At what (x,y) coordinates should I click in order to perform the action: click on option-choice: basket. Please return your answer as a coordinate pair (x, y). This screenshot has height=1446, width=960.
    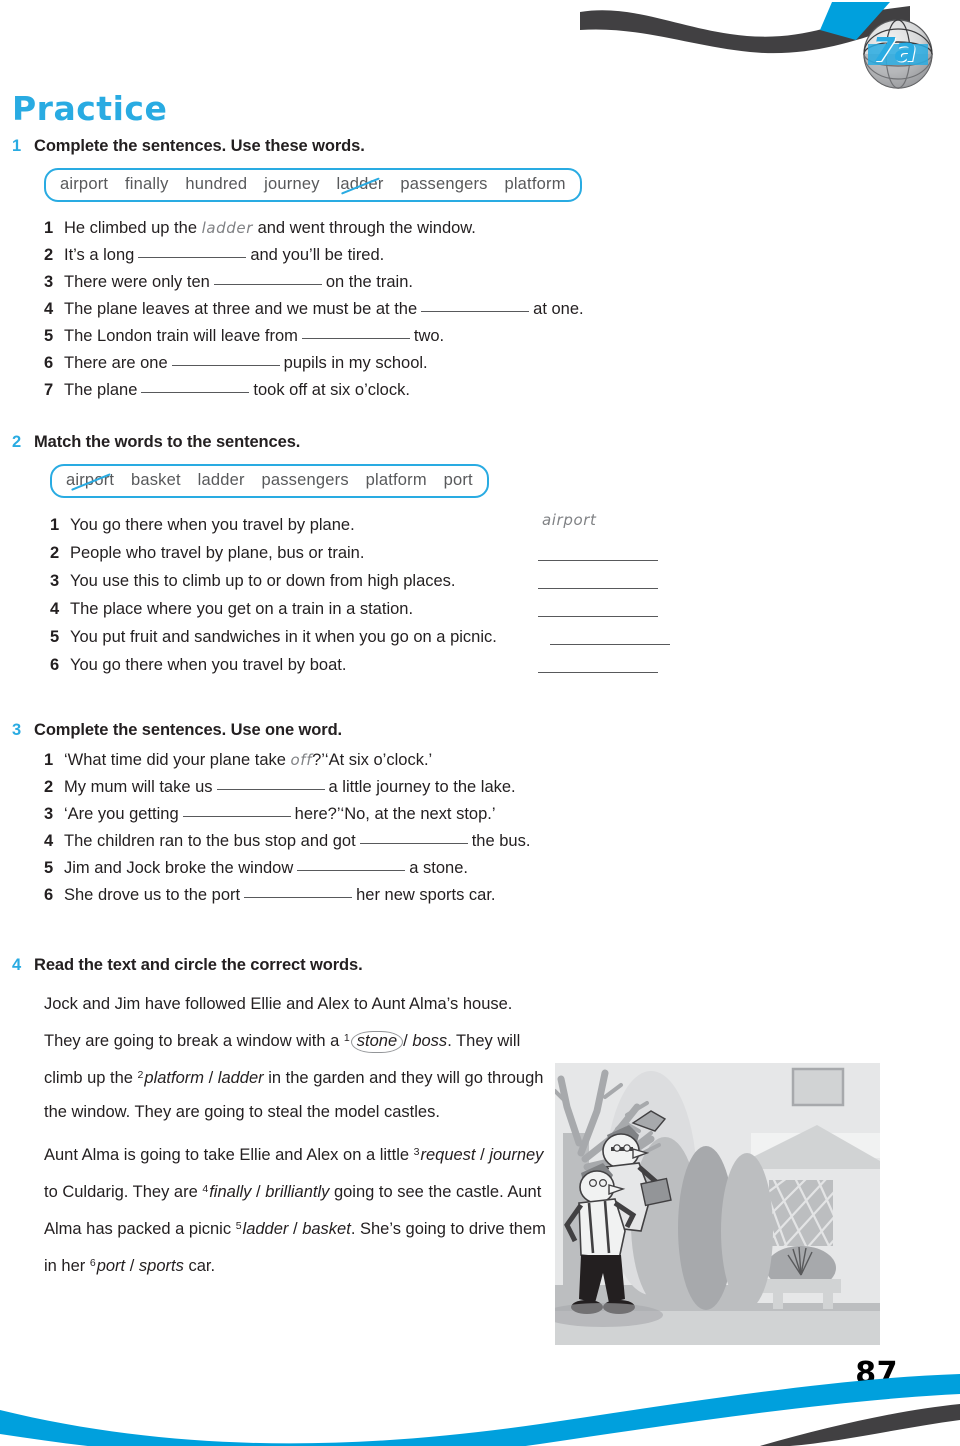
    Looking at the image, I should click on (326, 1229).